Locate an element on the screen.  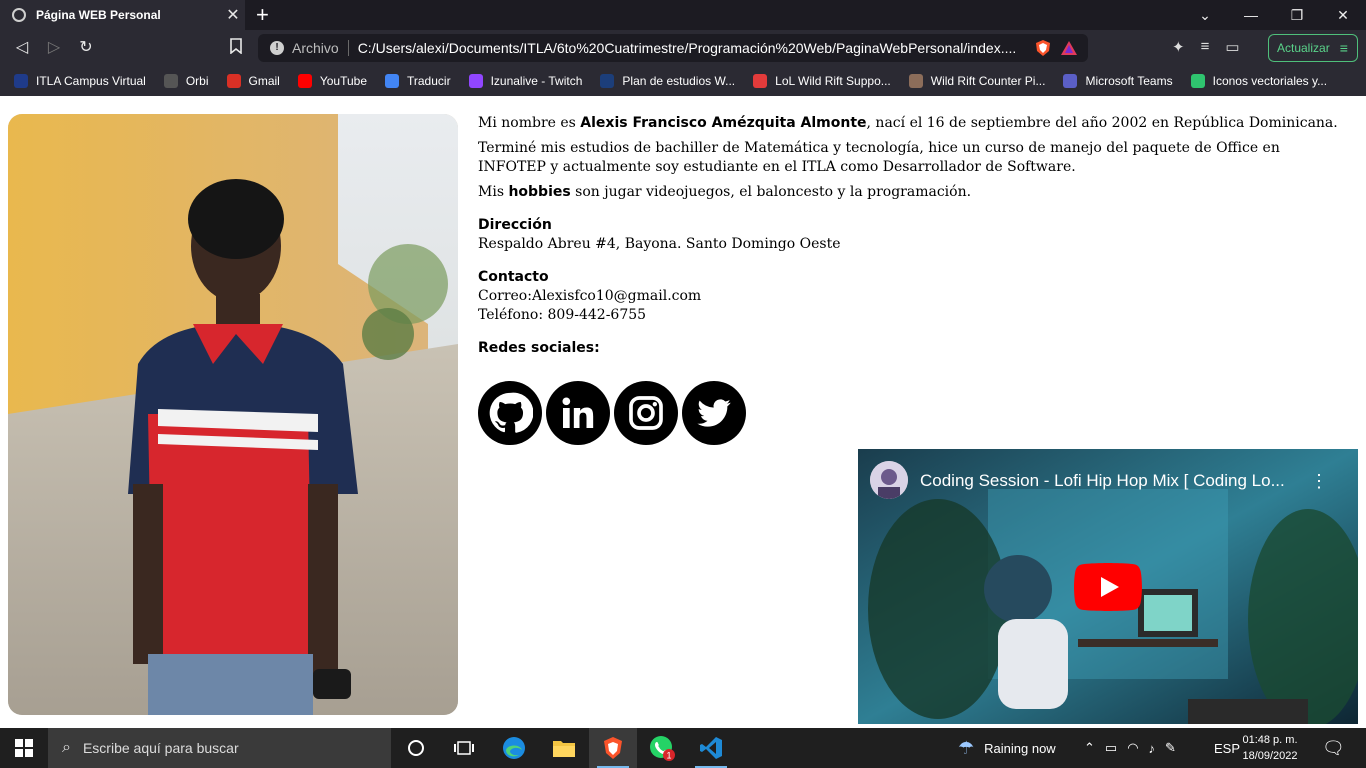
bookmark-item: Microsoft Teams is located at coordinates (1118, 81).